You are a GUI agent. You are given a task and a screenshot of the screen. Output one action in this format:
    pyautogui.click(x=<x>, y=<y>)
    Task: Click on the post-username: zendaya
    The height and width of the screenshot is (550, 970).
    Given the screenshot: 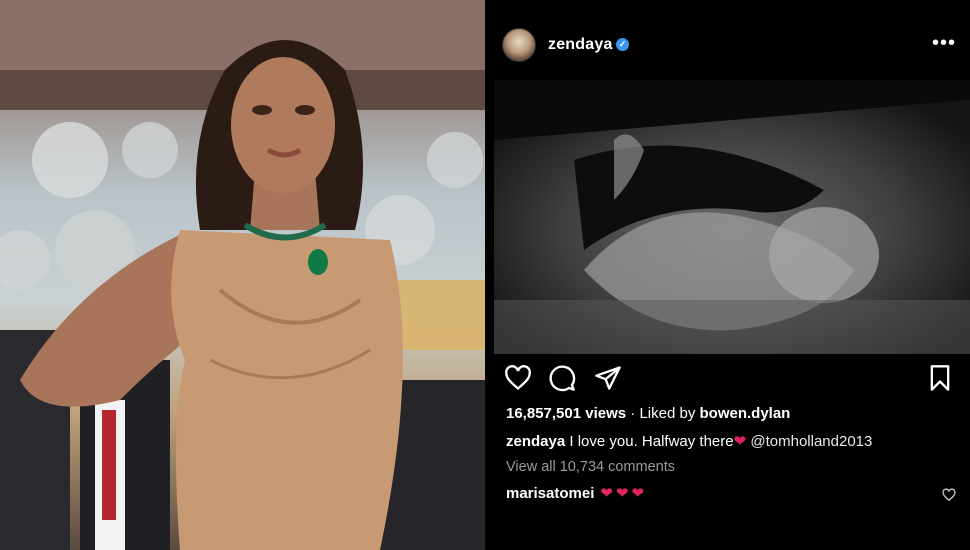 What is the action you would take?
    pyautogui.click(x=580, y=45)
    